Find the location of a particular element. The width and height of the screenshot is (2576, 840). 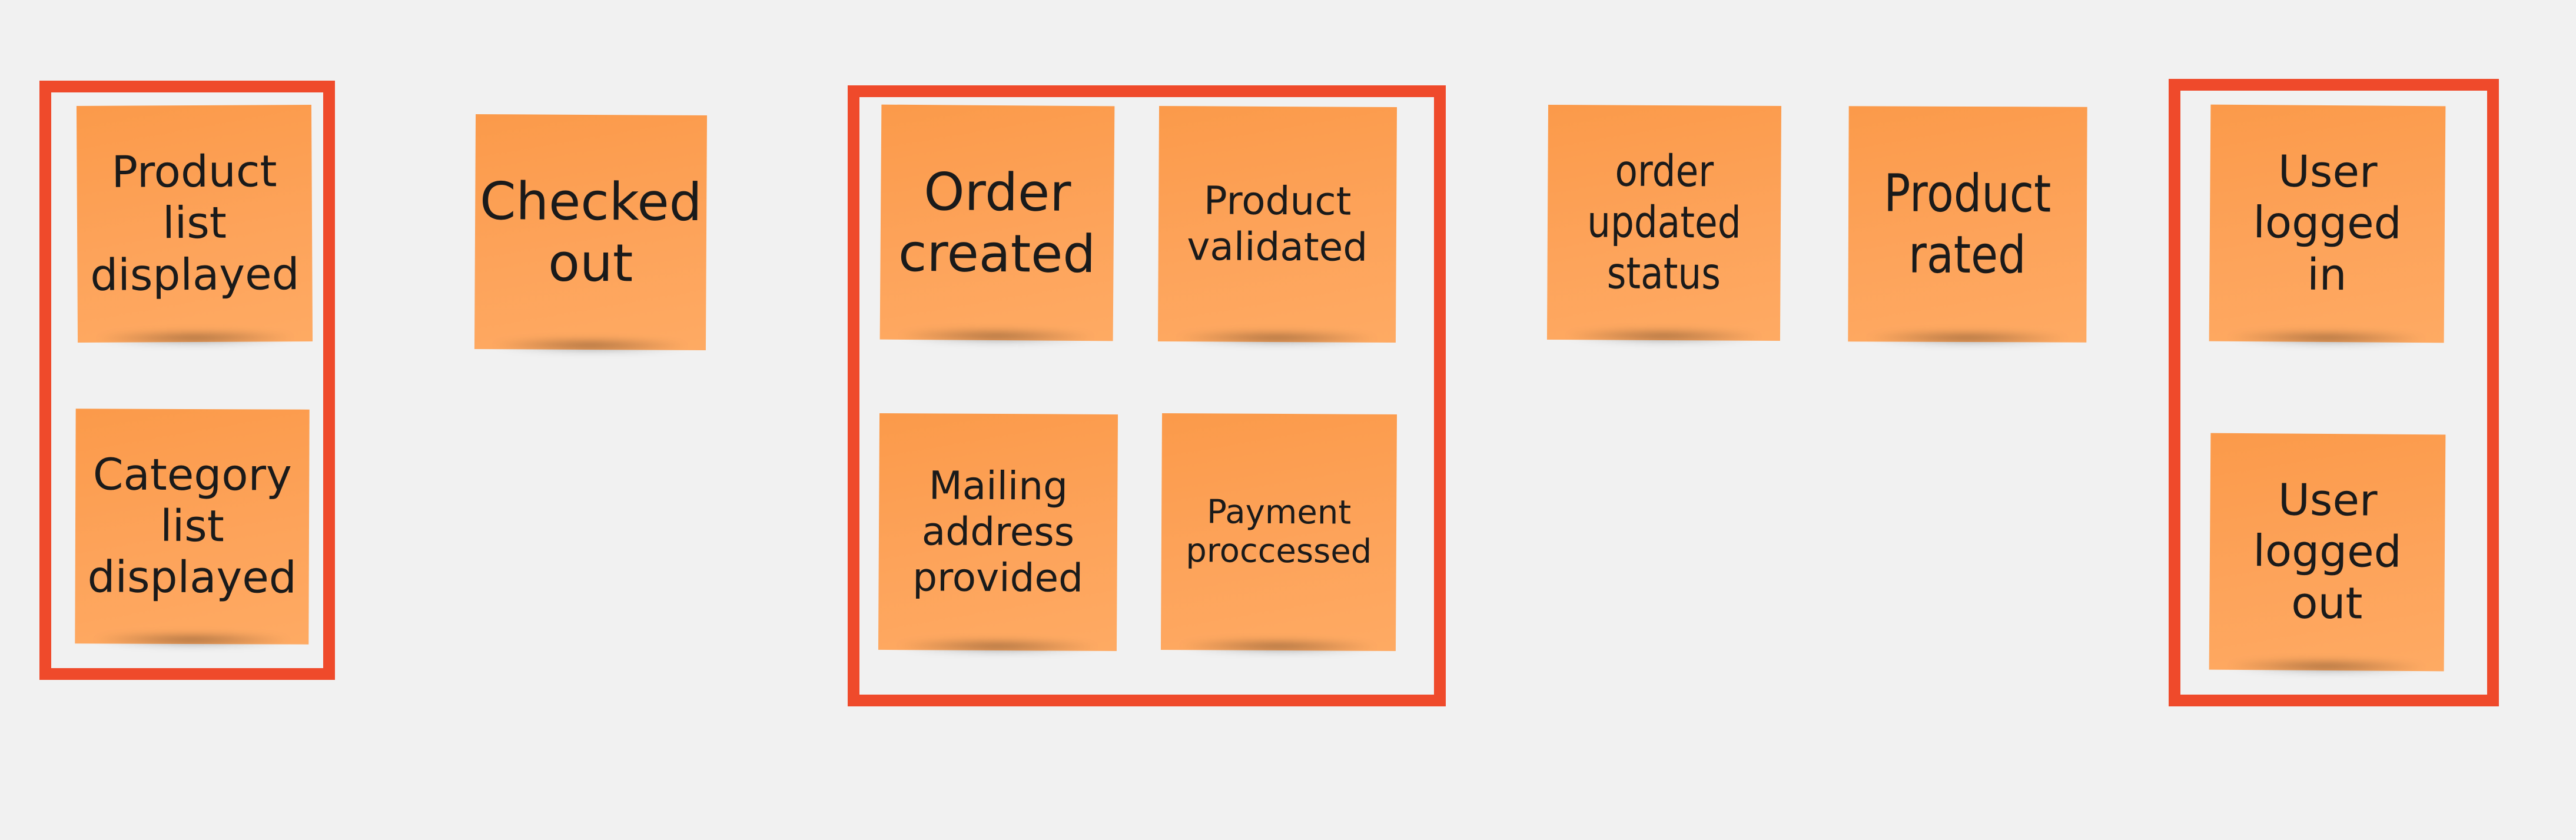

sticky-note-product-validated: Product validated is located at coordinates (1277, 224).